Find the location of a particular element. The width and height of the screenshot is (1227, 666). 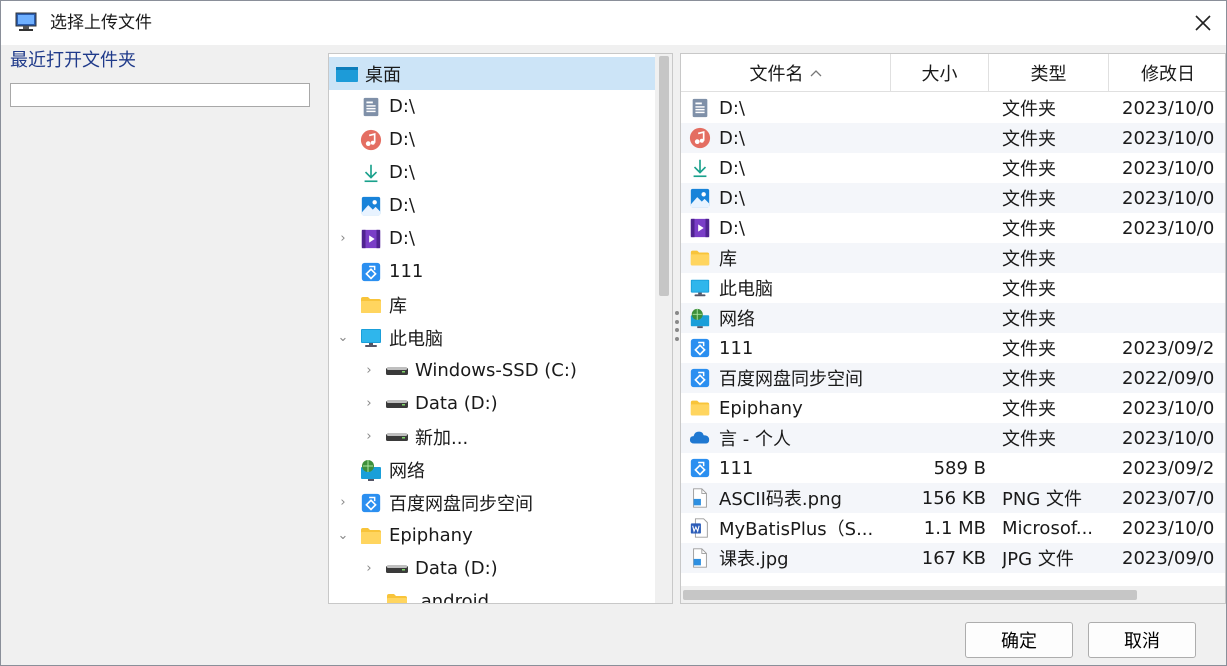

title-bar: 选择上传文件 is located at coordinates (613, 23).